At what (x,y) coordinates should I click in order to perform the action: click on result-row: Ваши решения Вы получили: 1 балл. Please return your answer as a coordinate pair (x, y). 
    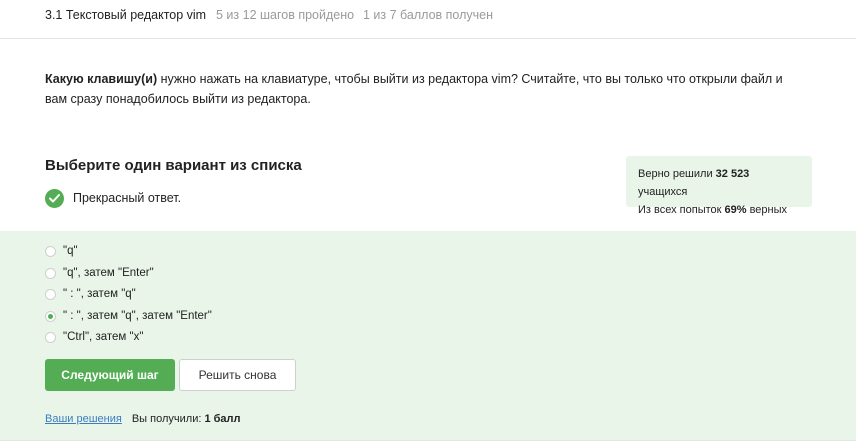
    Looking at the image, I should click on (143, 419).